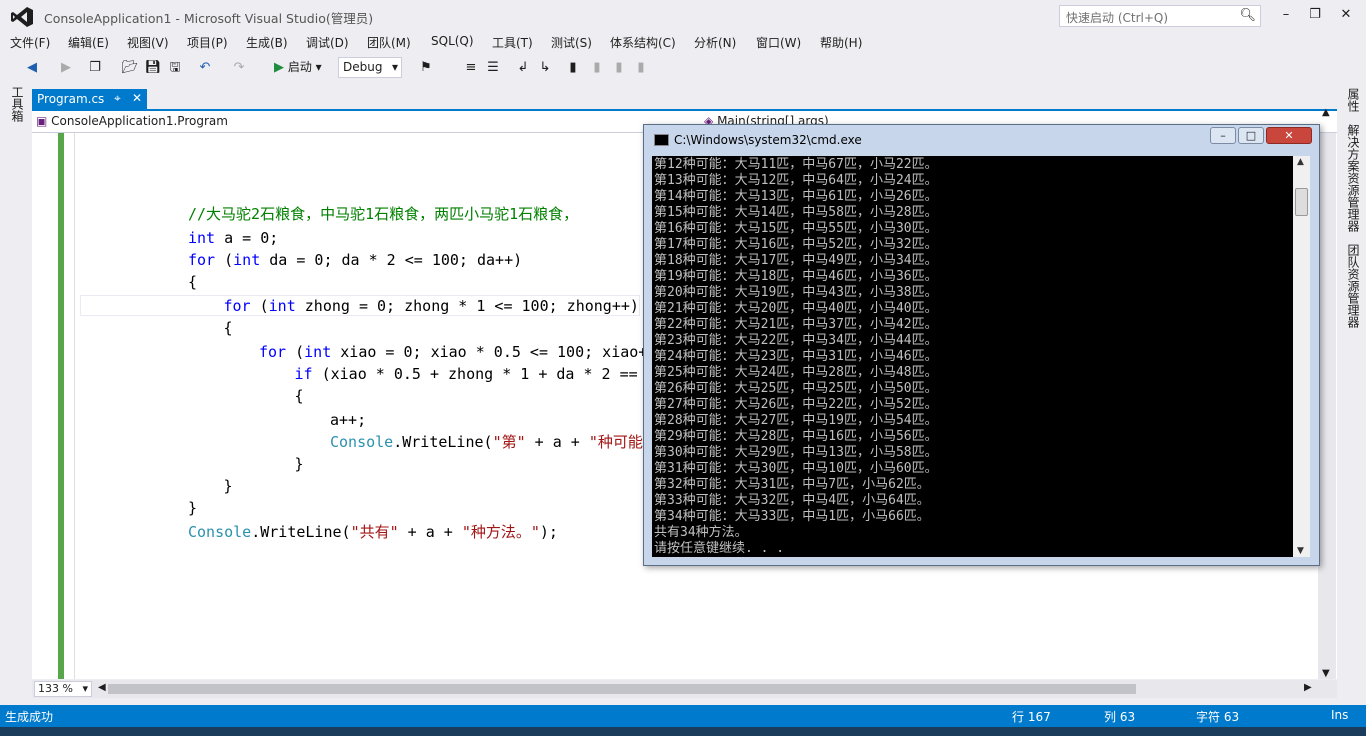 Image resolution: width=1366 pixels, height=736 pixels. Describe the element at coordinates (95, 68) in the screenshot. I see `new-project-icon: ❐` at that location.